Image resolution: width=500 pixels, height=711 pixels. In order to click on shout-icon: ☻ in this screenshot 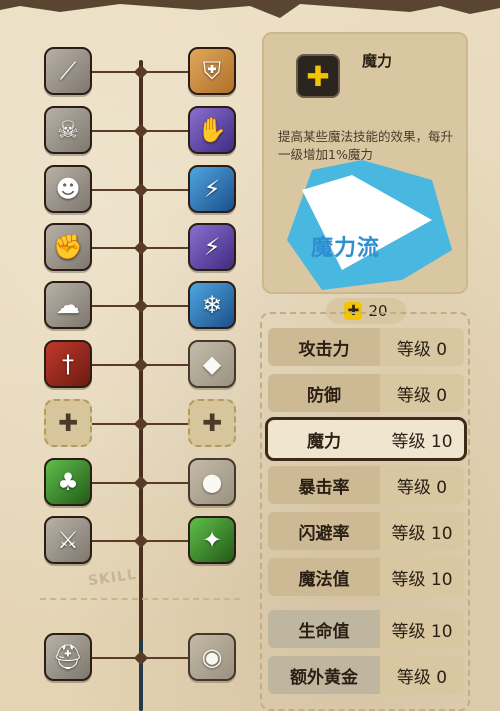, I will do `click(68, 189)`.